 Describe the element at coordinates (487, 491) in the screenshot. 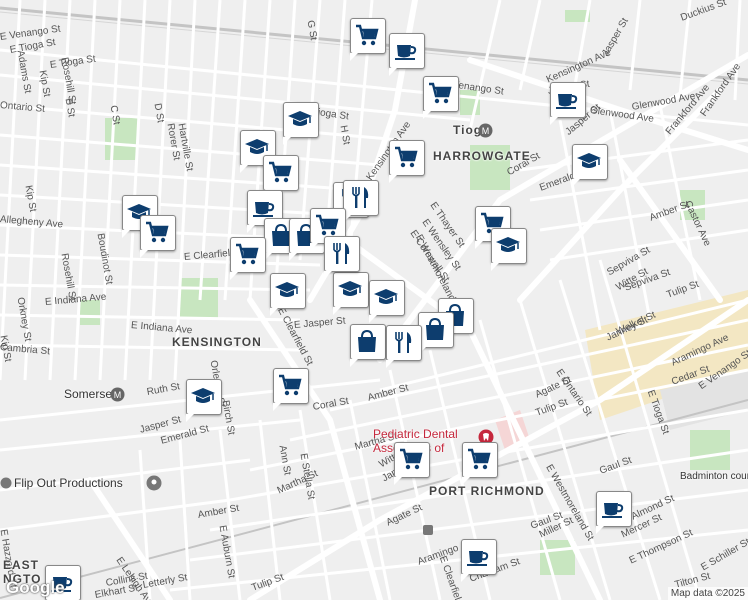

I see `port-richmond-label: PORT RICHMOND` at that location.